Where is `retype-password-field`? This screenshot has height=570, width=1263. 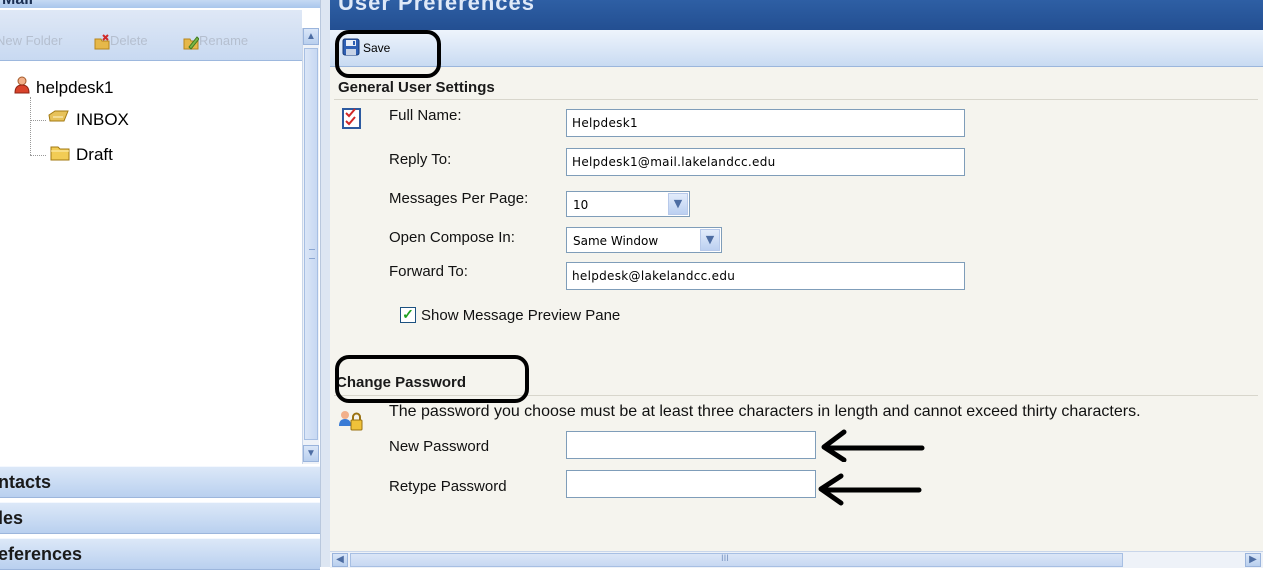 retype-password-field is located at coordinates (691, 484).